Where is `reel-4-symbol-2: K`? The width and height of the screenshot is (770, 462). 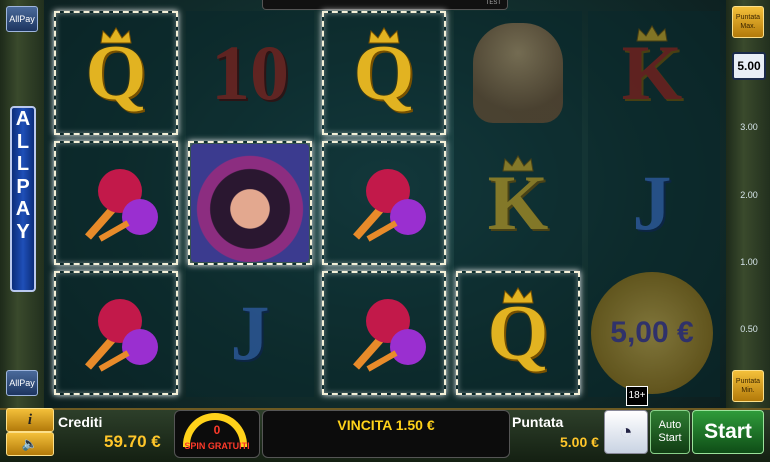
reel-4-symbol-2: K is located at coordinates (518, 203).